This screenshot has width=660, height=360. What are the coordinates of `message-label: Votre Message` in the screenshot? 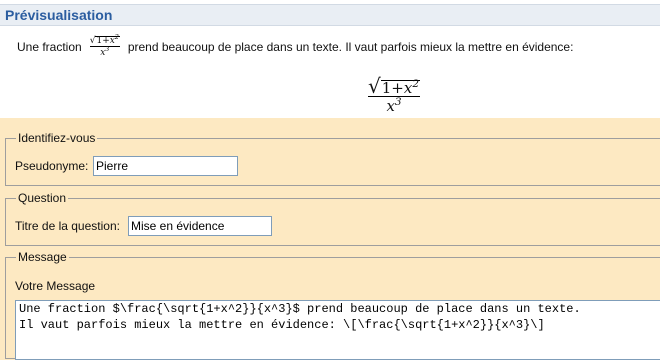 It's located at (55, 286).